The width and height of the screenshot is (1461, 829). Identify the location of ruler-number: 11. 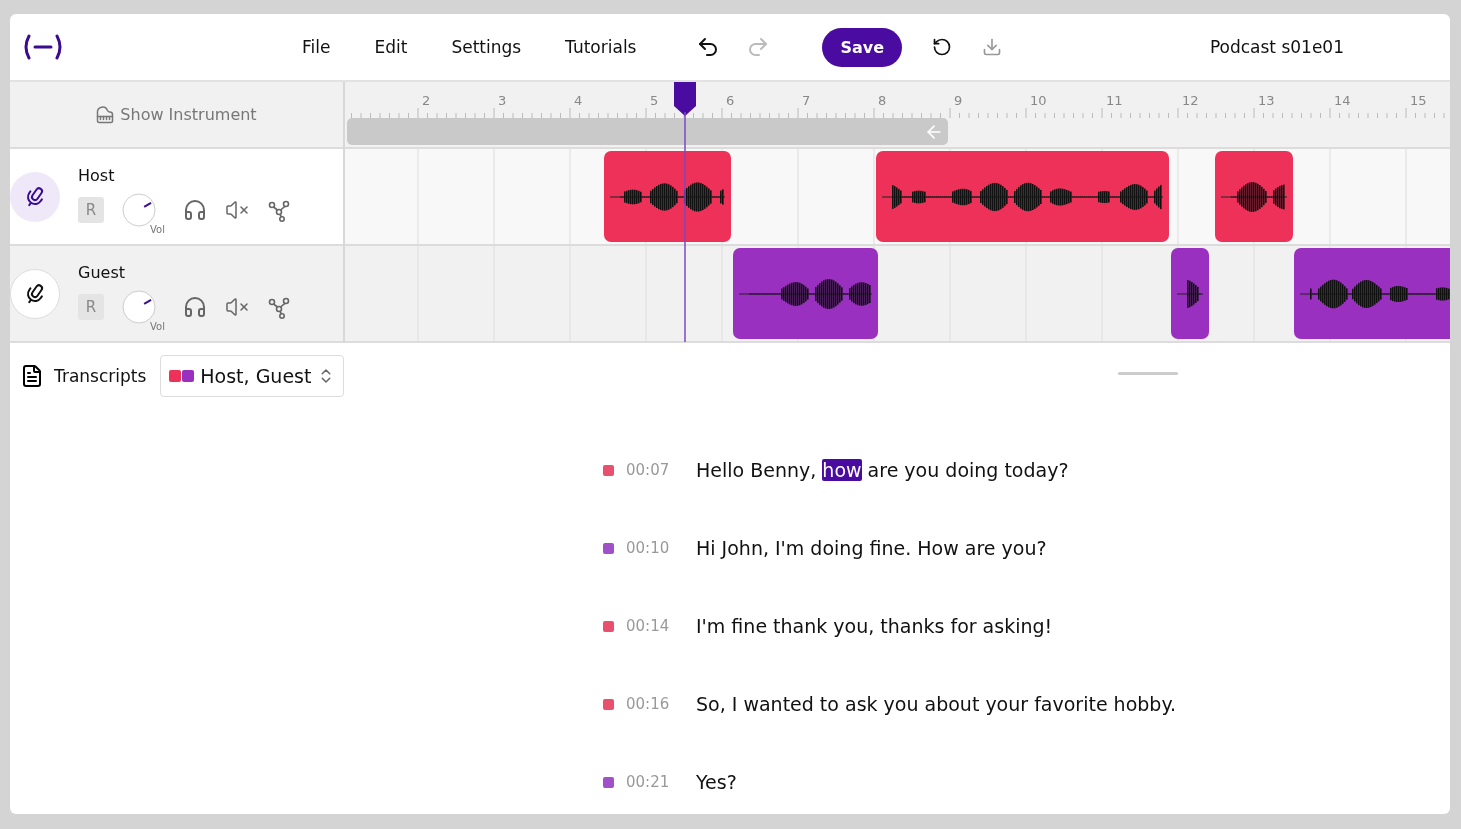
(1114, 100).